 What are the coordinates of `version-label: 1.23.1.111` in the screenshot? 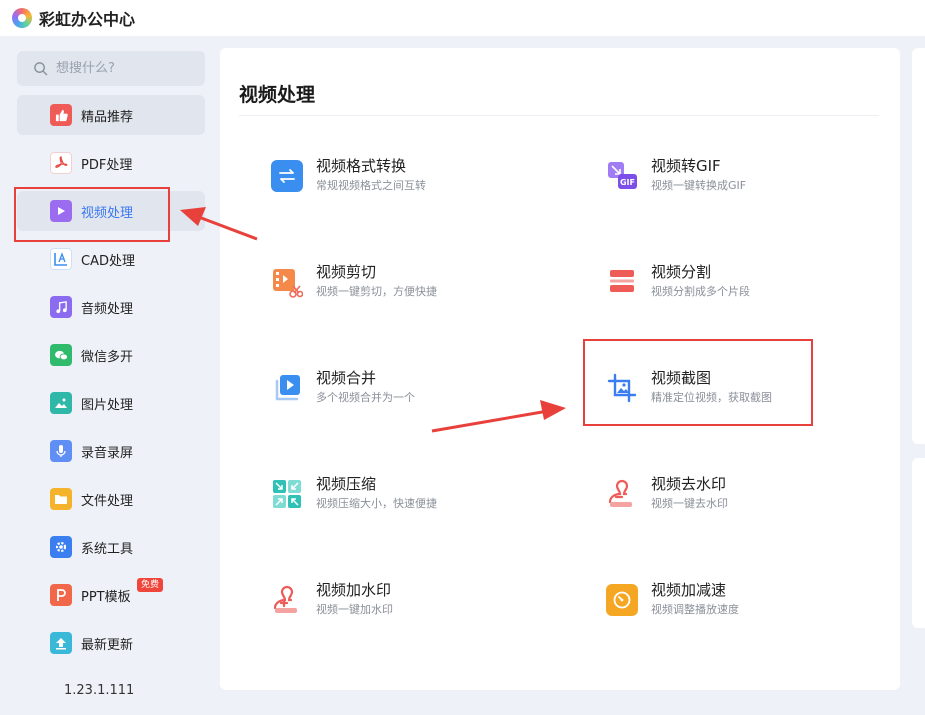 It's located at (99, 690).